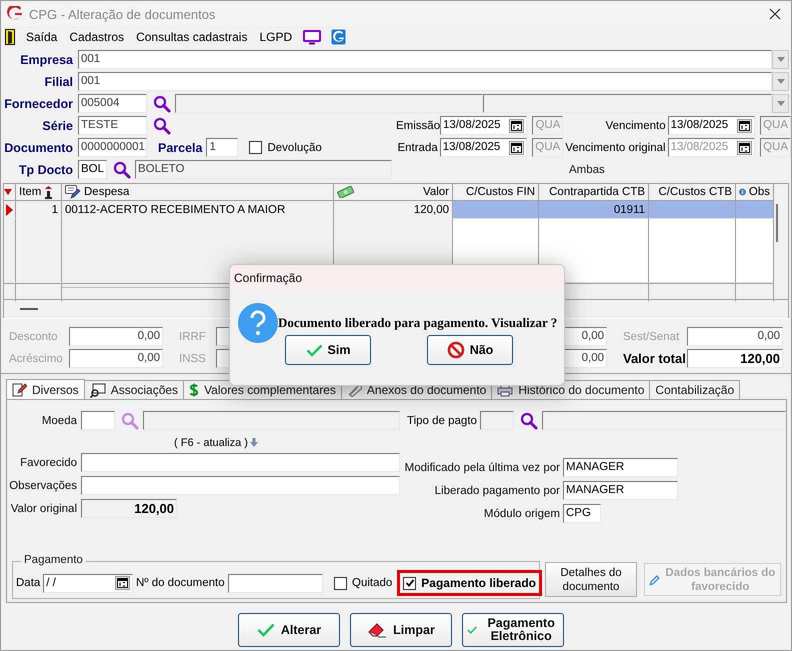  I want to click on document-details-button: Detalhes do documento, so click(591, 579).